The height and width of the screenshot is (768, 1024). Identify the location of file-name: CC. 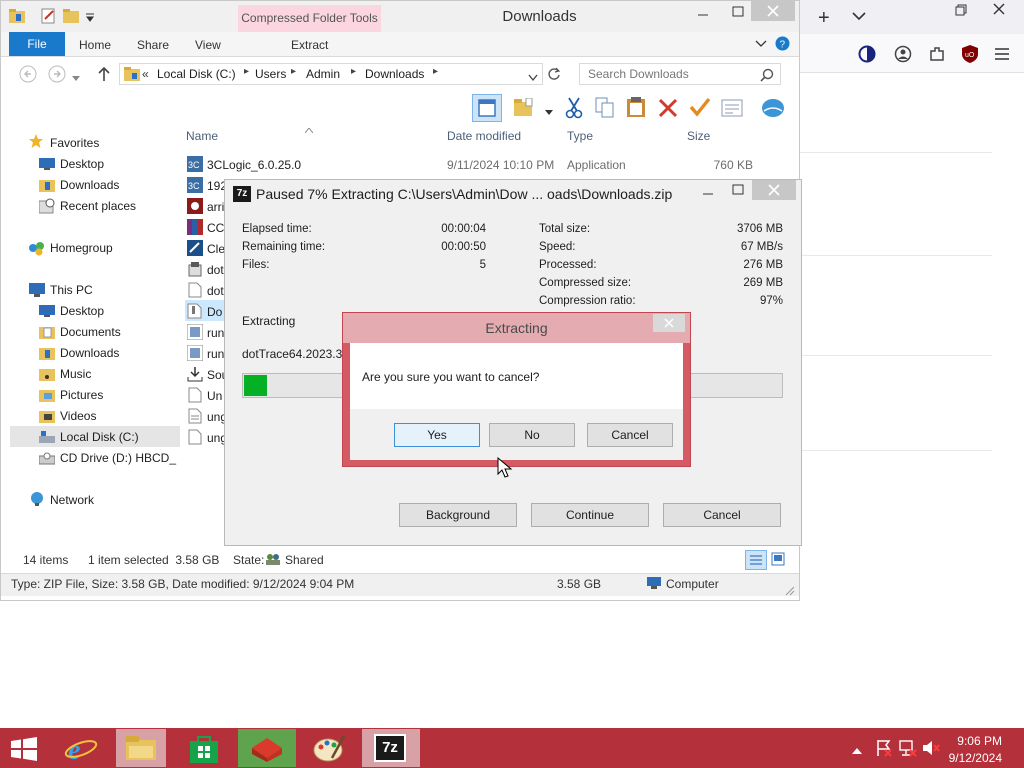
(215, 228).